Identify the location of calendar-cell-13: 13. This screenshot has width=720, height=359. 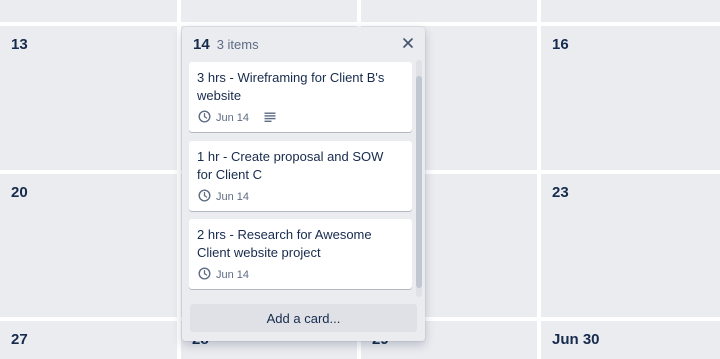
(88, 98).